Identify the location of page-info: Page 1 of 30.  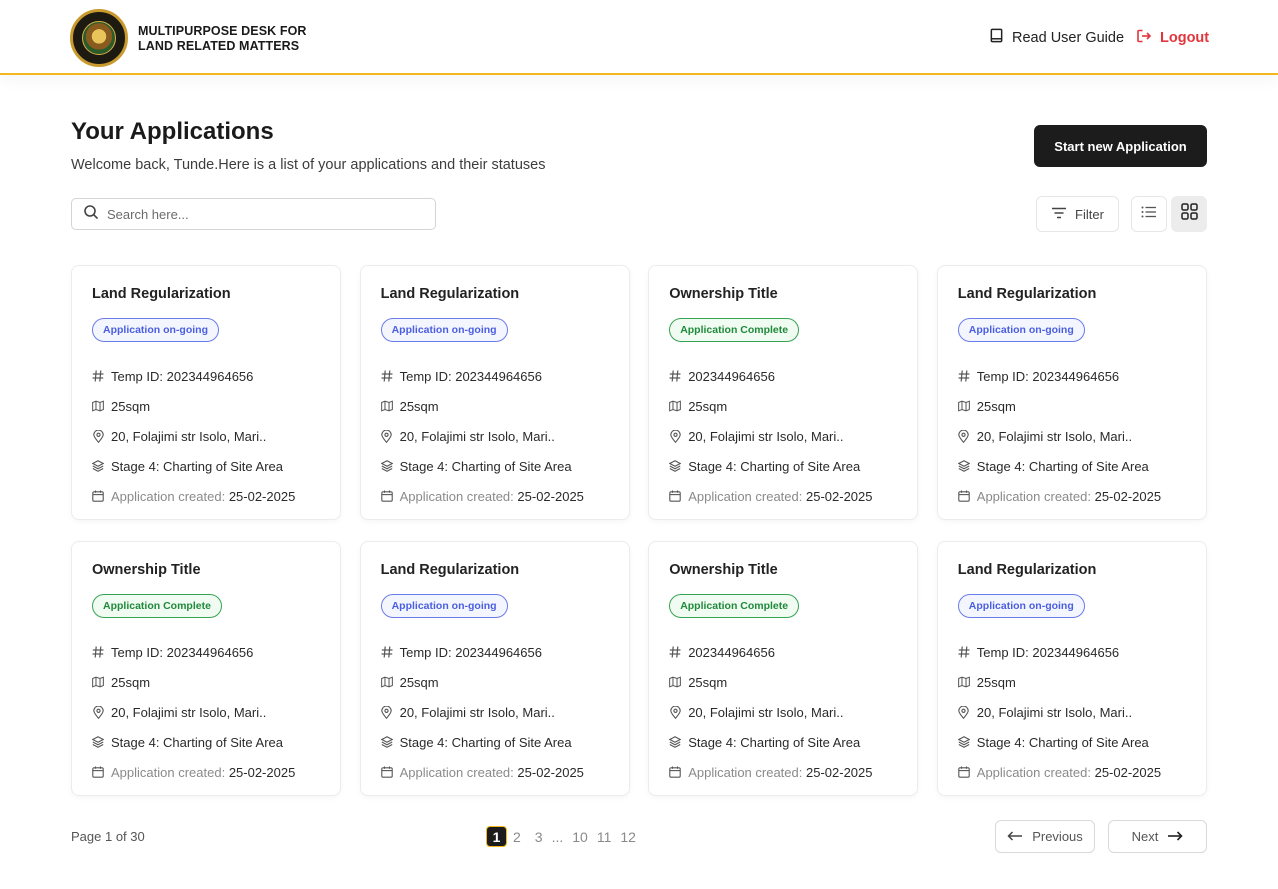
(108, 836).